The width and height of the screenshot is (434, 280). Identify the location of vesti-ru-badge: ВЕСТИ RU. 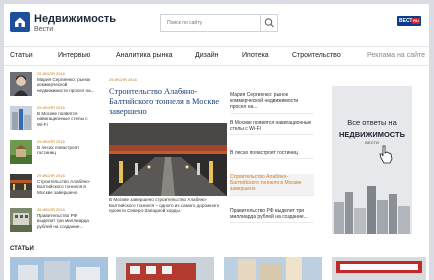
(409, 21).